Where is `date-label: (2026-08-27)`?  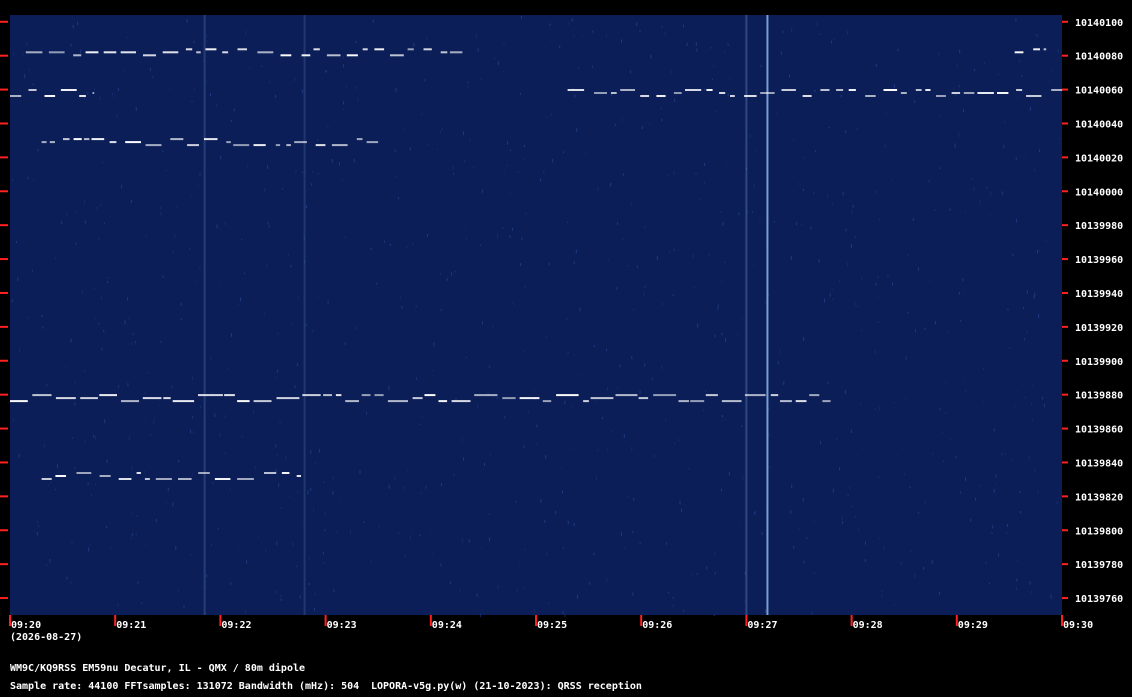
date-label: (2026-08-27) is located at coordinates (46, 637).